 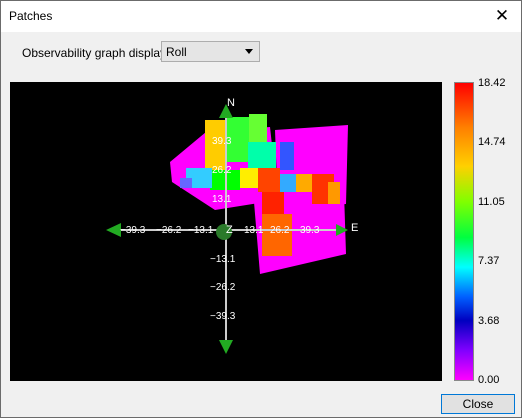 I want to click on x-tick-label: −13.1, so click(x=201, y=230).